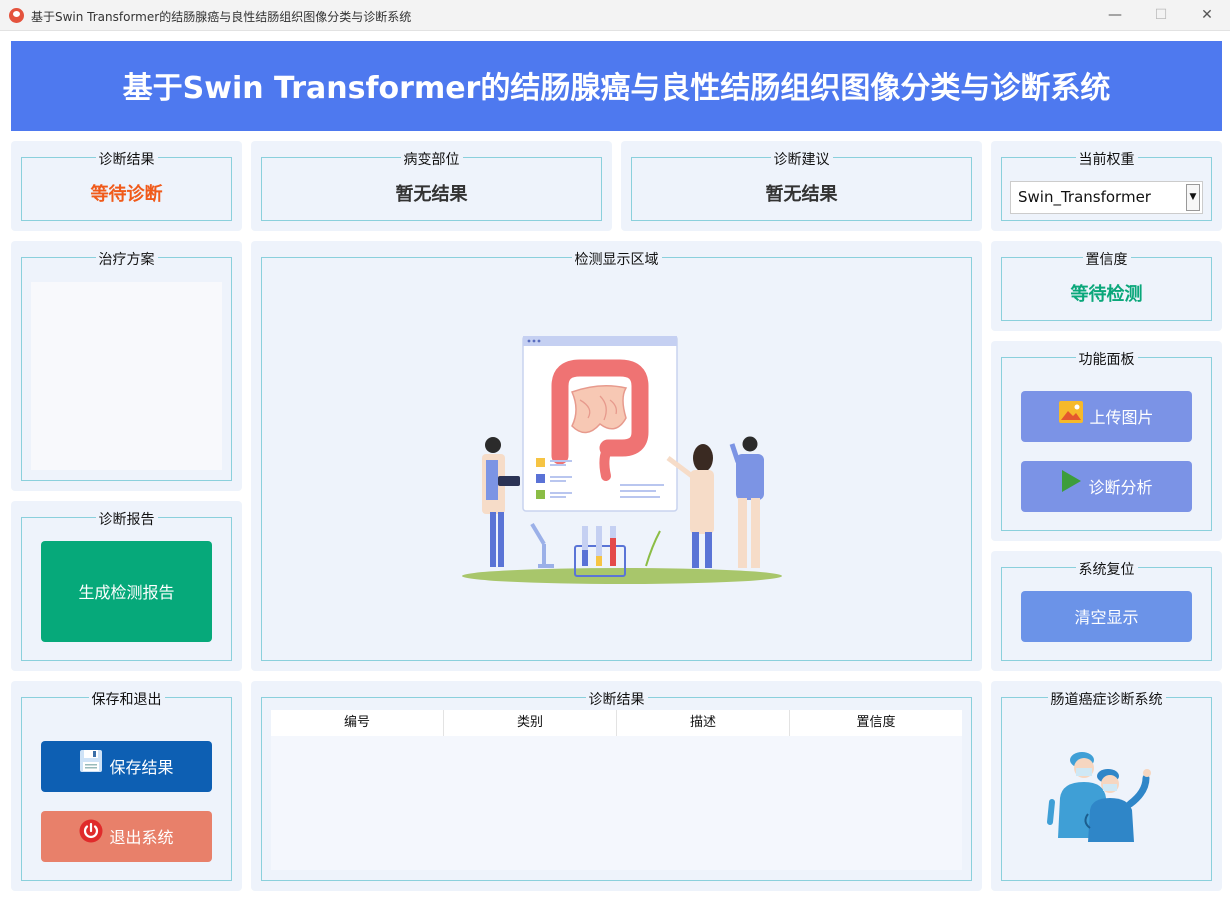 The image size is (1230, 904). I want to click on column-header-id: 编号, so click(357, 723).